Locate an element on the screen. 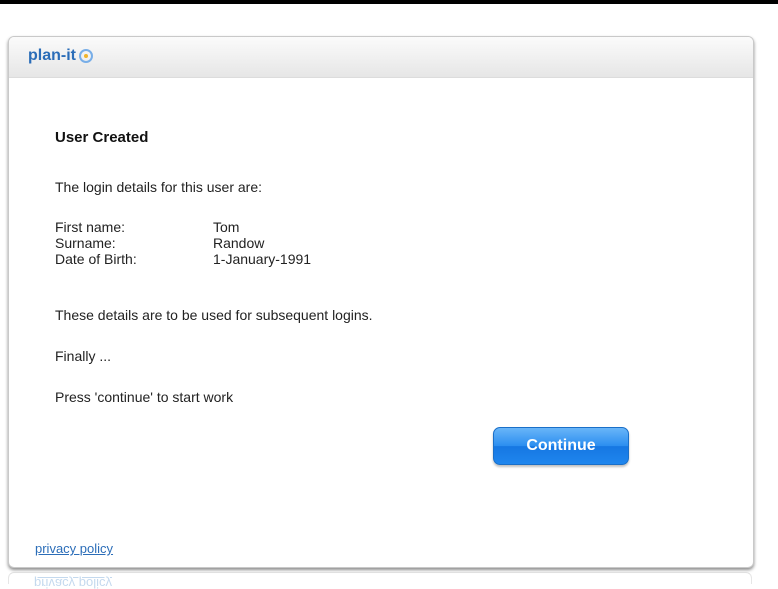 The width and height of the screenshot is (778, 589). detail-row-date-of-birth: Date of Birth: 1-January-1991 is located at coordinates (183, 259).